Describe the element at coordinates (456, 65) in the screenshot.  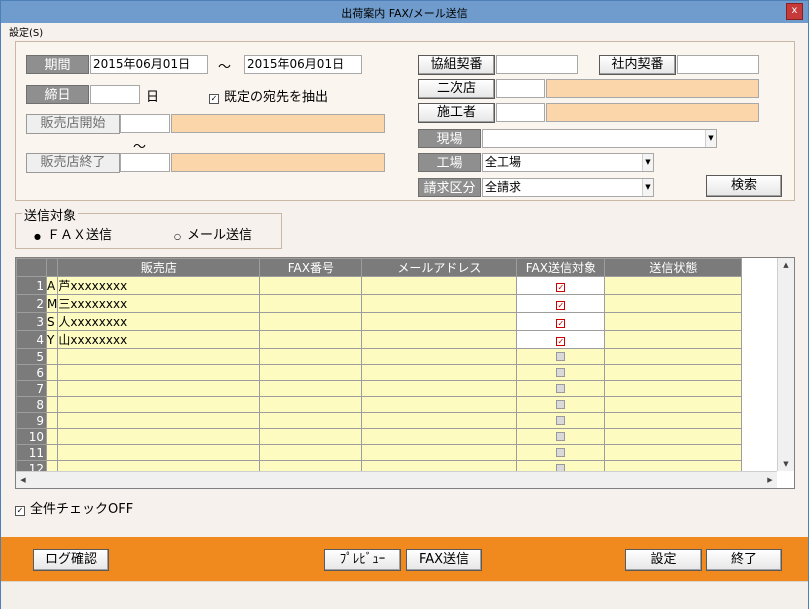
I see `kyokumi-button: 協組契番` at that location.